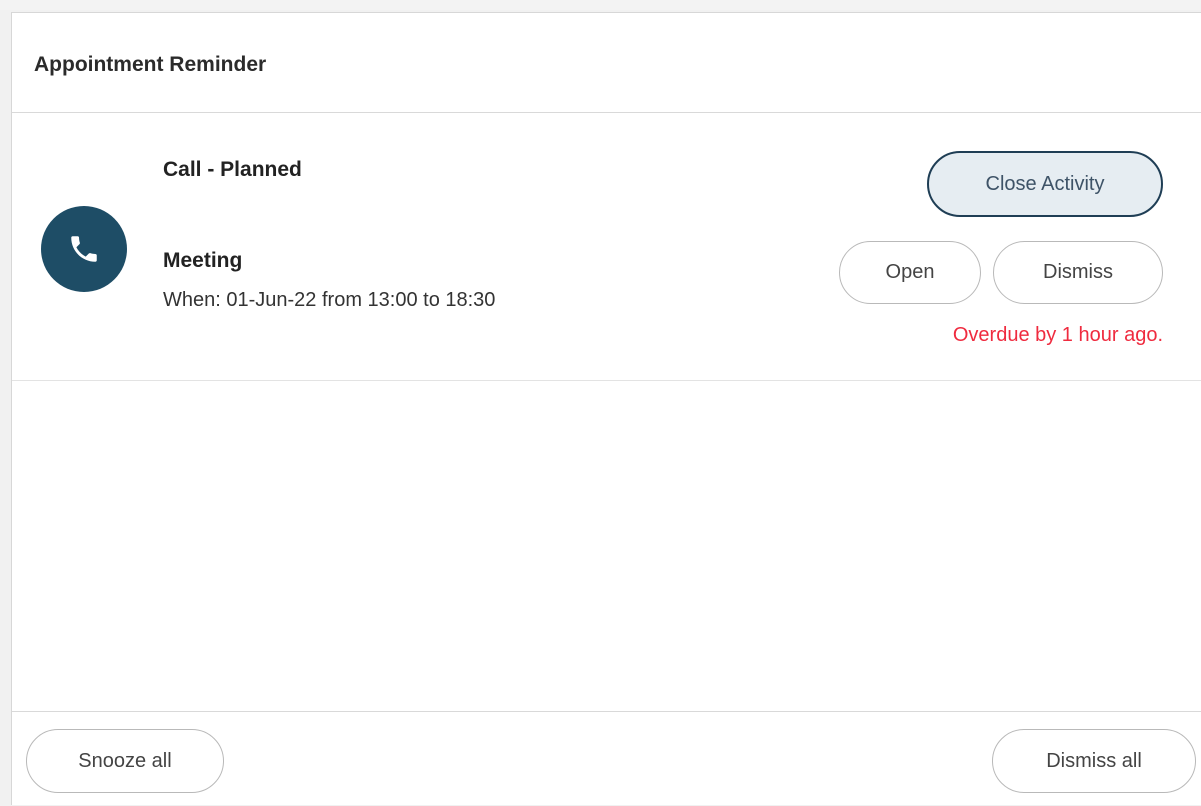  I want to click on phone-icon, so click(84, 249).